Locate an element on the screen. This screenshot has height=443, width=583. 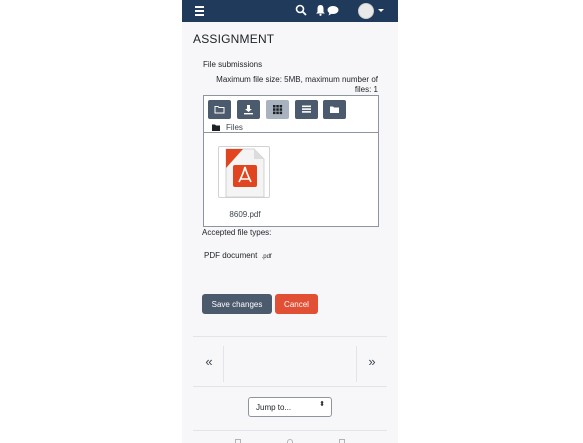
file-thumbnail is located at coordinates (244, 172).